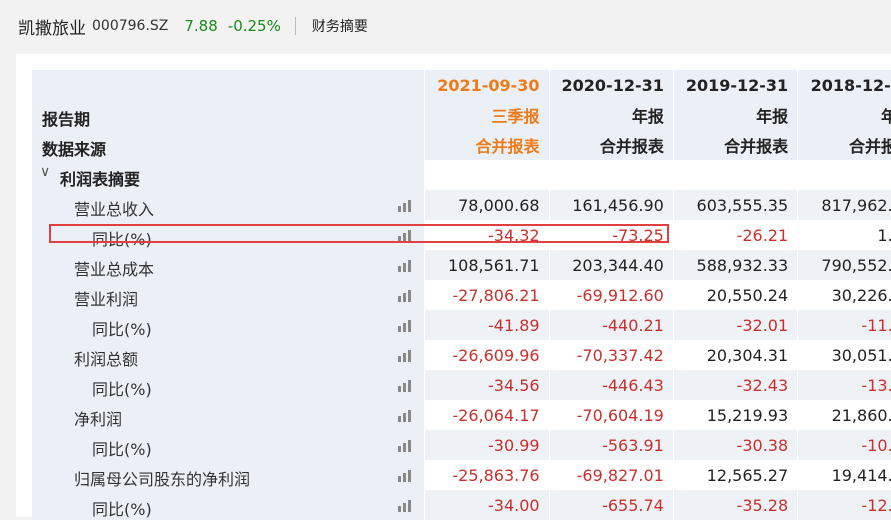  I want to click on value-cell: -41.89, so click(487, 325).